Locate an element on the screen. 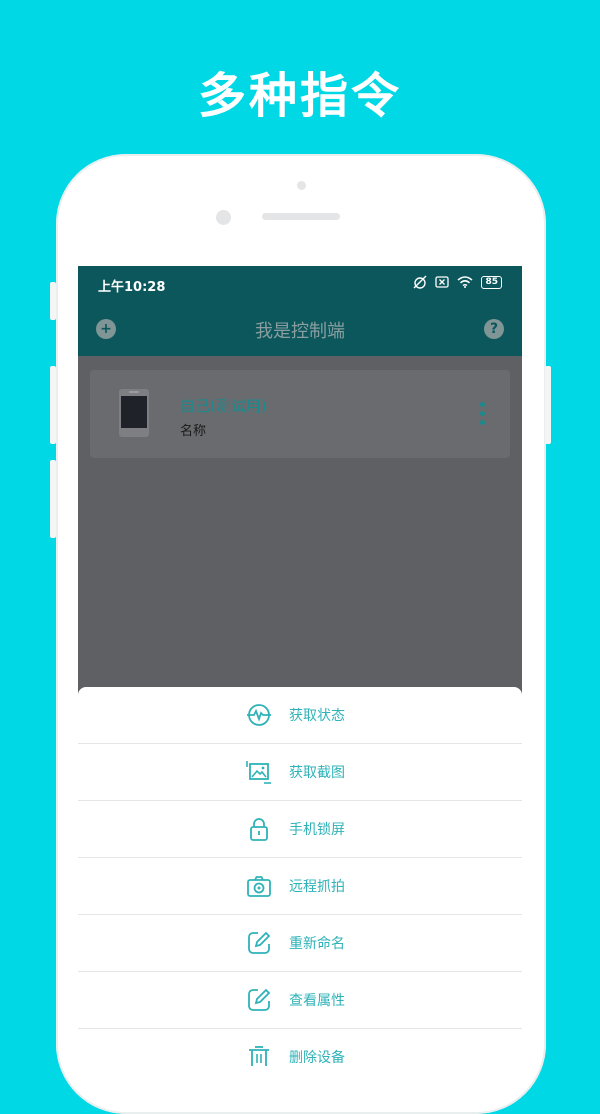 The height and width of the screenshot is (1114, 600). menu-item-delete-device: 删除设备 is located at coordinates (300, 1047).